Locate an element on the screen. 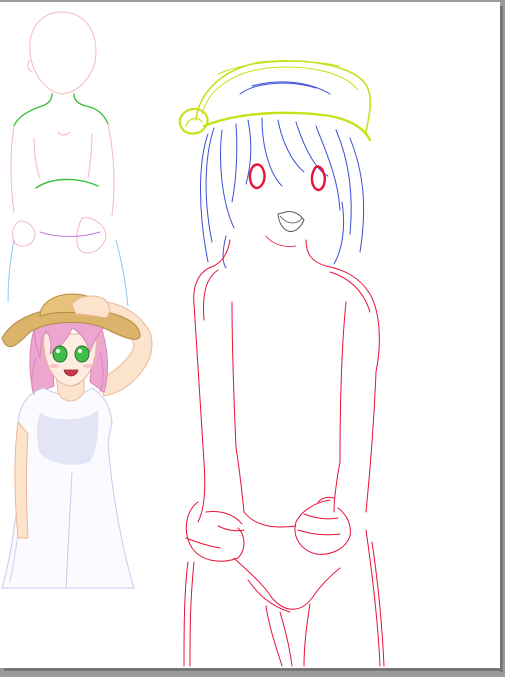  pose-sketch-small is located at coordinates (68, 159).